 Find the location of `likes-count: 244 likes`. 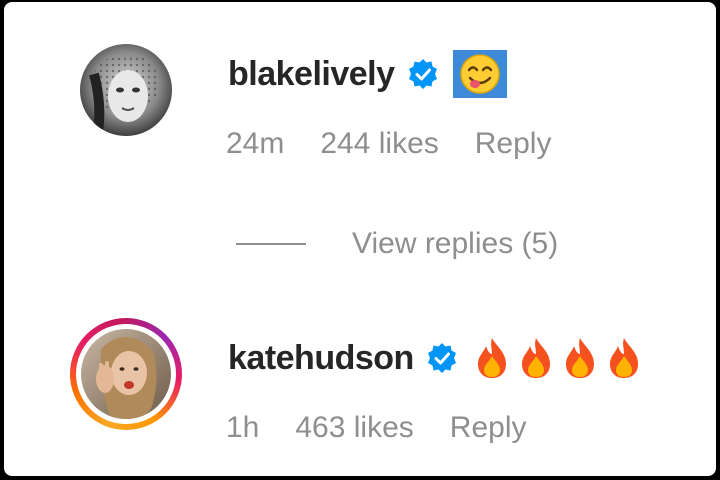

likes-count: 244 likes is located at coordinates (379, 144).